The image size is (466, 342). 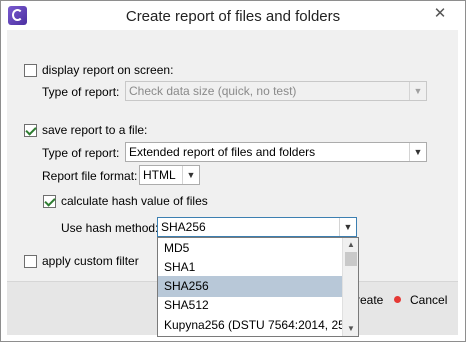 What do you see at coordinates (351, 259) in the screenshot?
I see `scroll-thumb` at bounding box center [351, 259].